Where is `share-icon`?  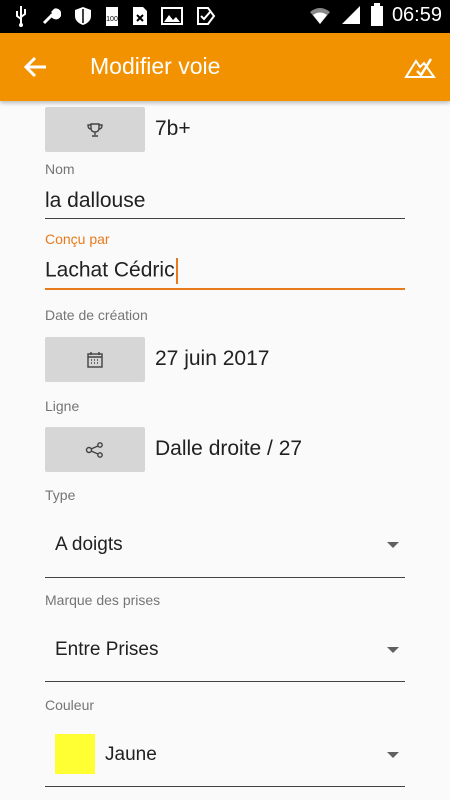
share-icon is located at coordinates (94, 449).